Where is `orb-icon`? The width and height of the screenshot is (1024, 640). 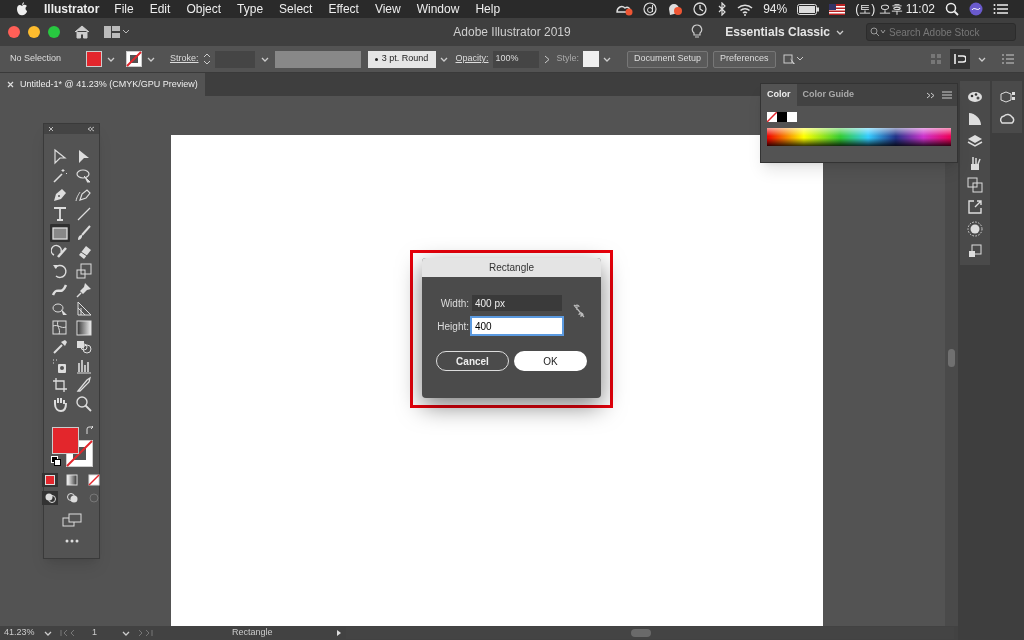
orb-icon is located at coordinates (976, 9).